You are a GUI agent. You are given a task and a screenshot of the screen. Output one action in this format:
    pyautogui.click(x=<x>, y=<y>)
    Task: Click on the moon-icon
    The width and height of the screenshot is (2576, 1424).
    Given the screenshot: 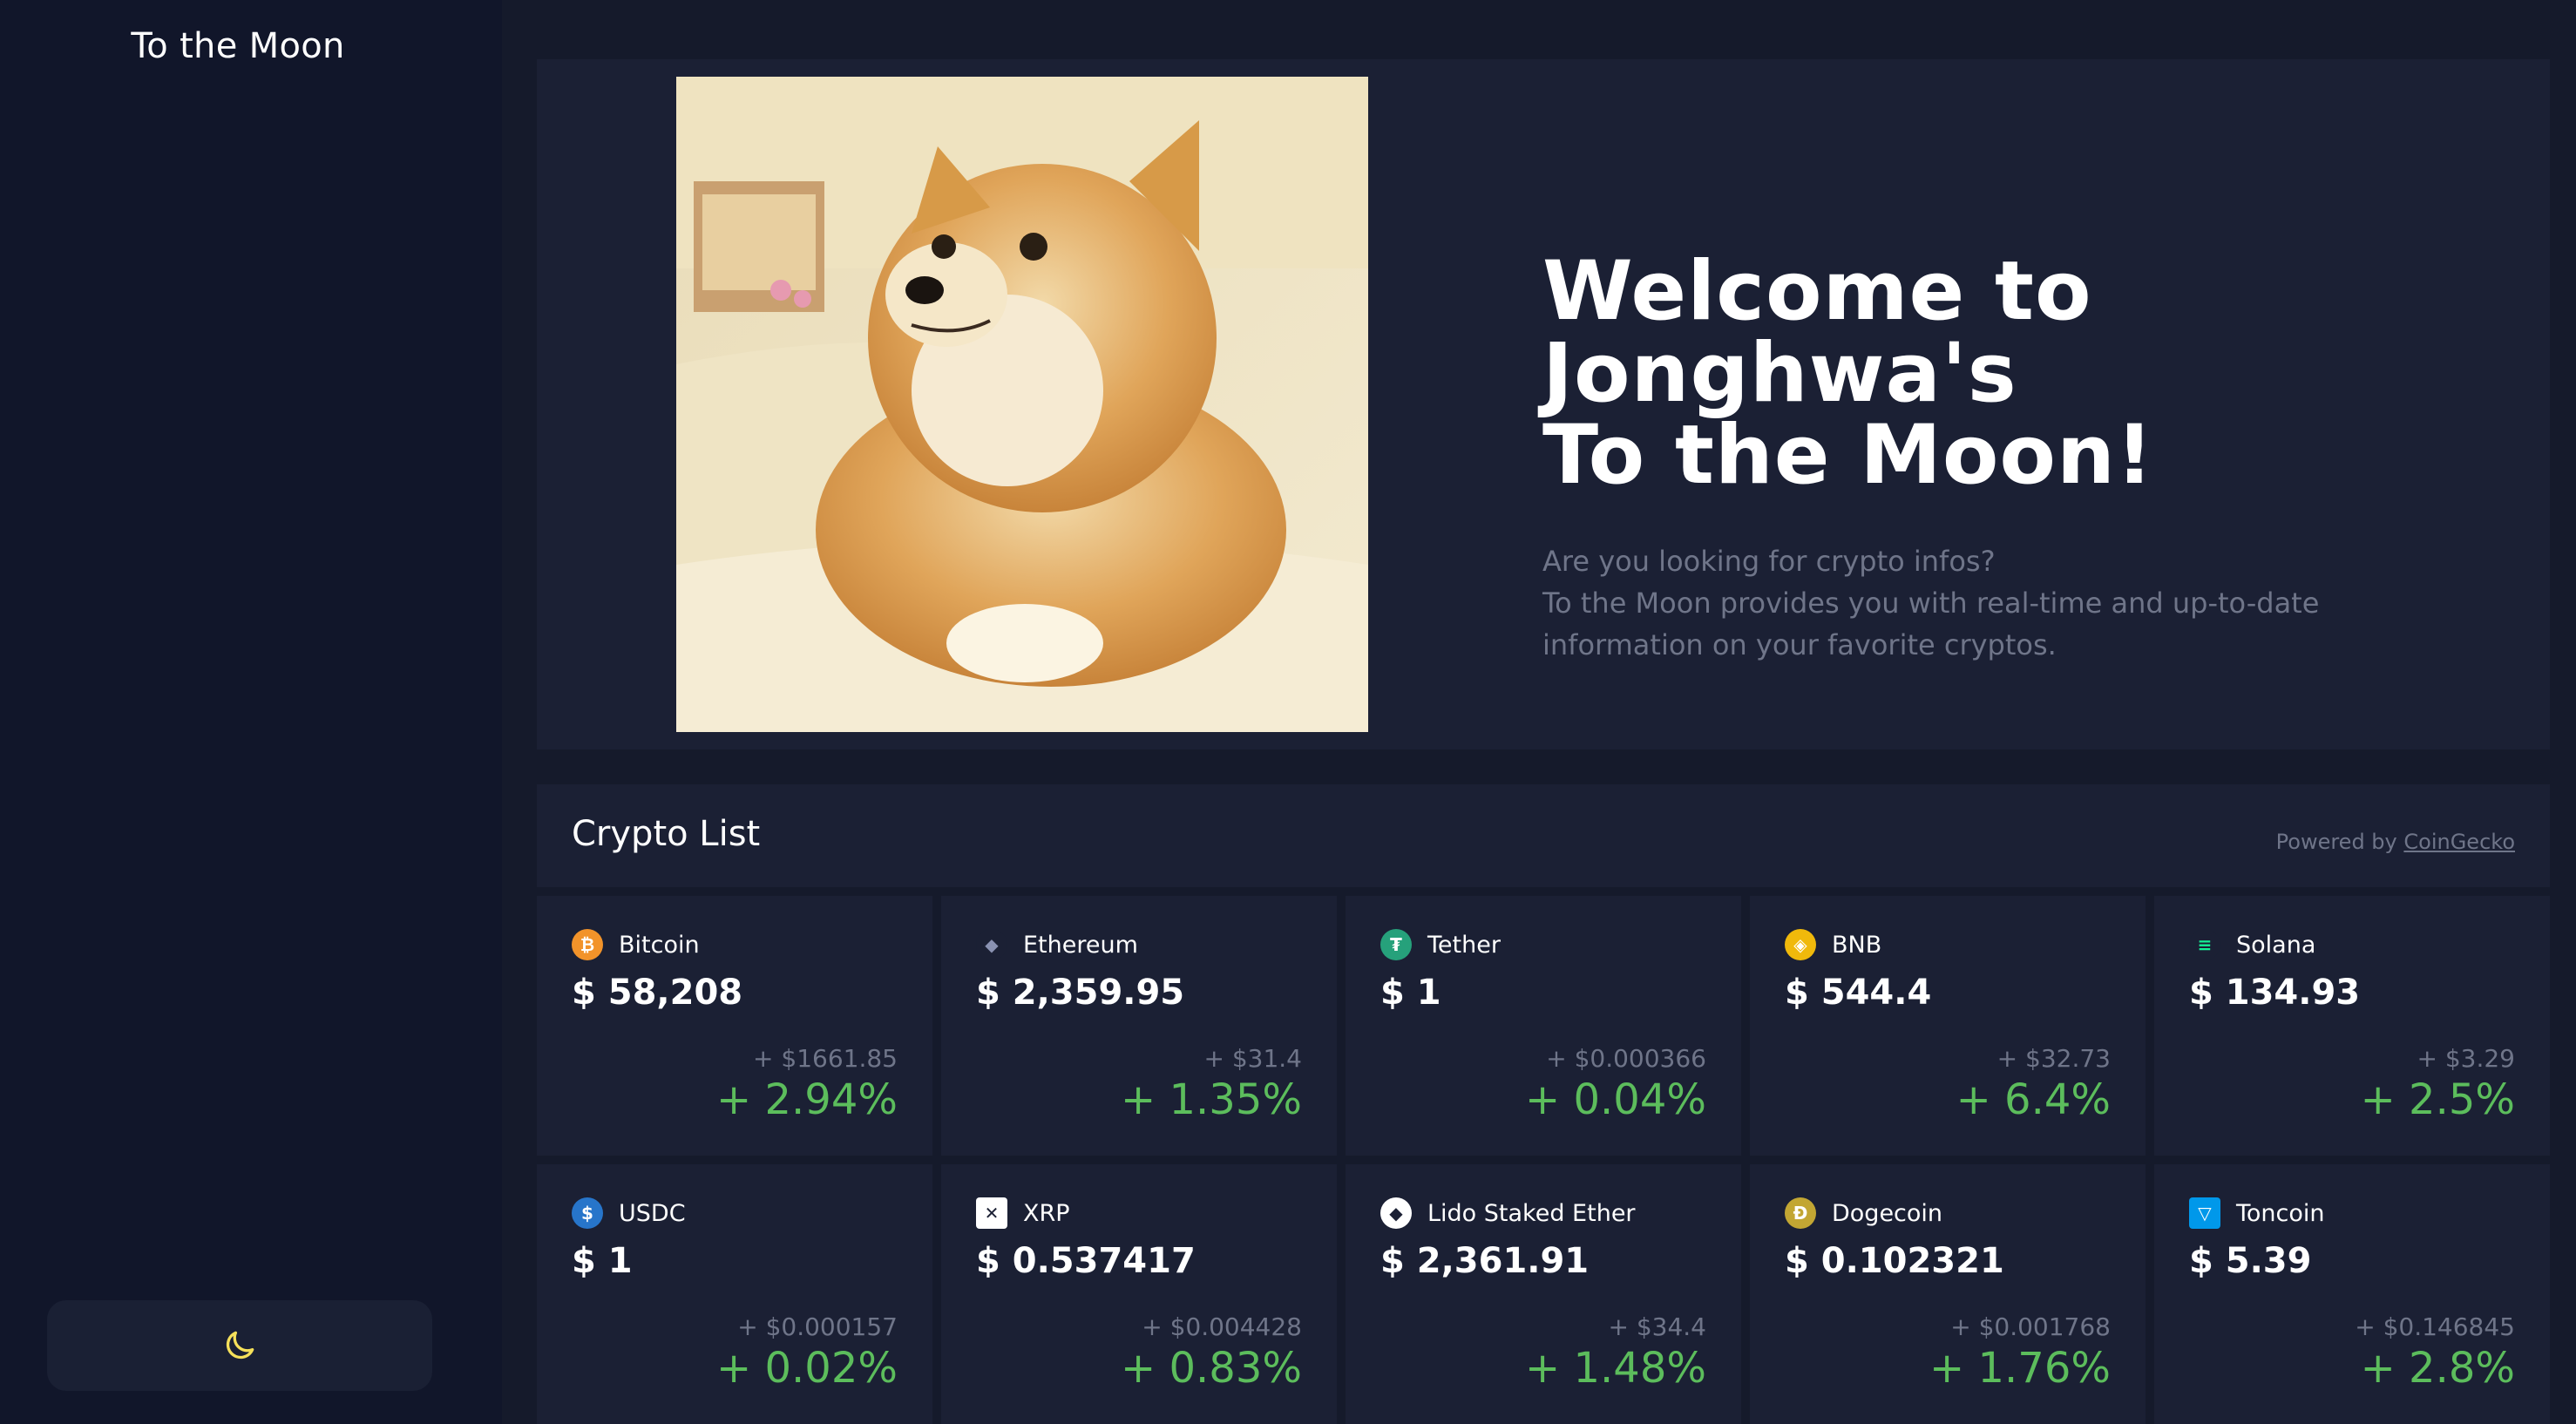 What is the action you would take?
    pyautogui.click(x=240, y=1345)
    